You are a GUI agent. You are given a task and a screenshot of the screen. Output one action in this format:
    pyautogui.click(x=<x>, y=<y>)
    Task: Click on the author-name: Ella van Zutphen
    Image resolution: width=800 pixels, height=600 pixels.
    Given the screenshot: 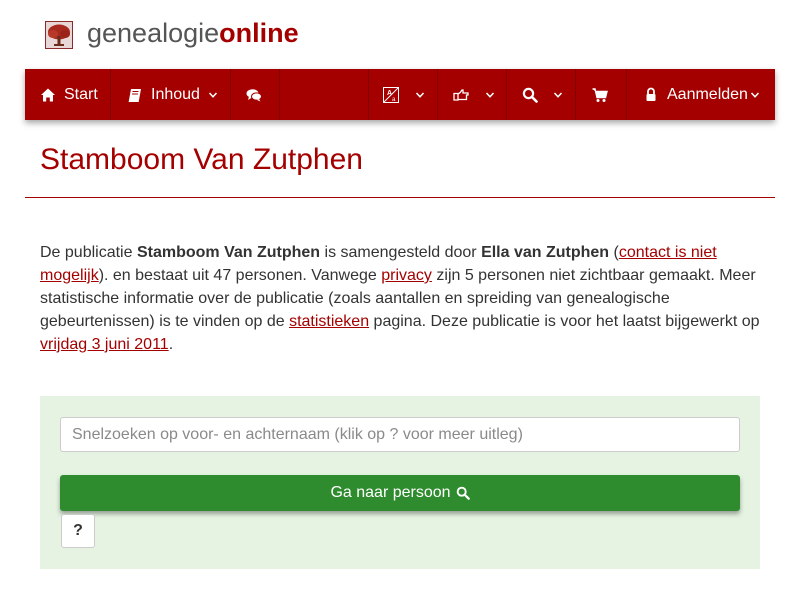 What is the action you would take?
    pyautogui.click(x=545, y=252)
    